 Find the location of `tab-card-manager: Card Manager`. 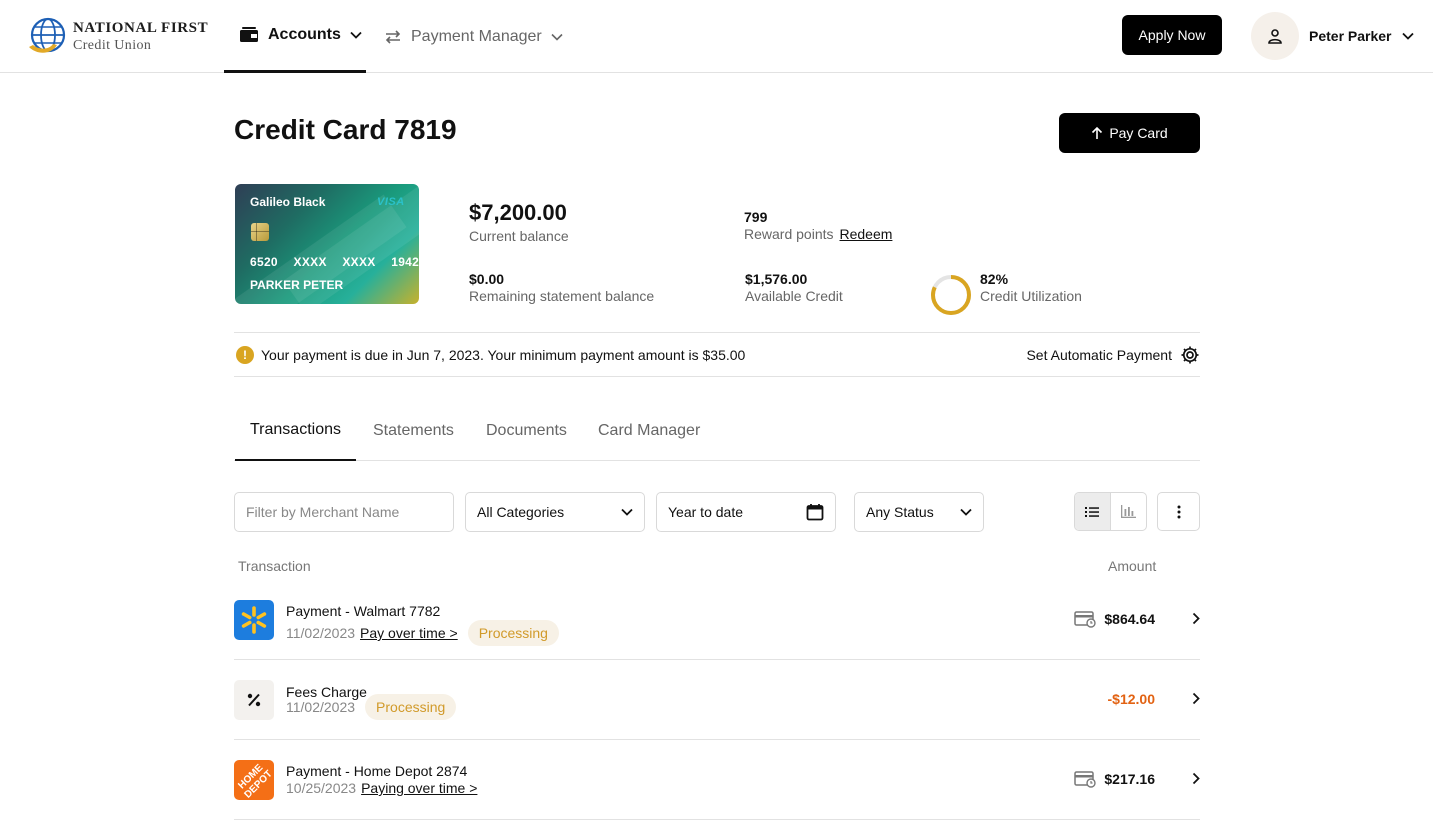

tab-card-manager: Card Manager is located at coordinates (649, 430).